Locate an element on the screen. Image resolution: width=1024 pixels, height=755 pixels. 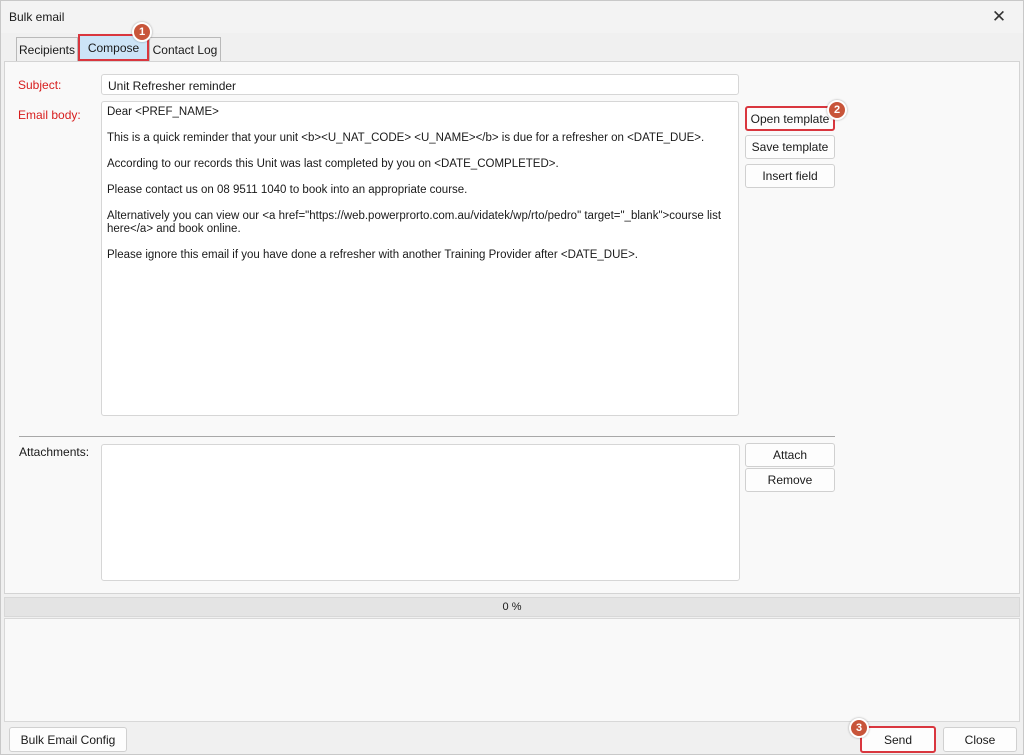
bulk-email-config-button: Bulk Email Config is located at coordinates (68, 739).